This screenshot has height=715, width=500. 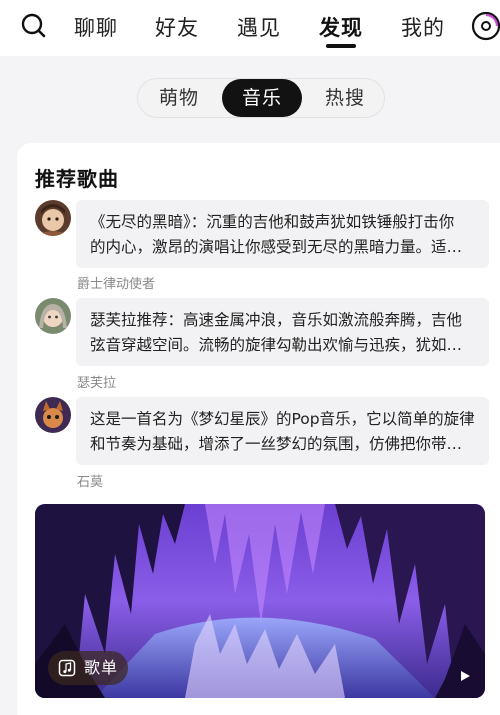 I want to click on nav-tab-friends: 好友, so click(x=177, y=27).